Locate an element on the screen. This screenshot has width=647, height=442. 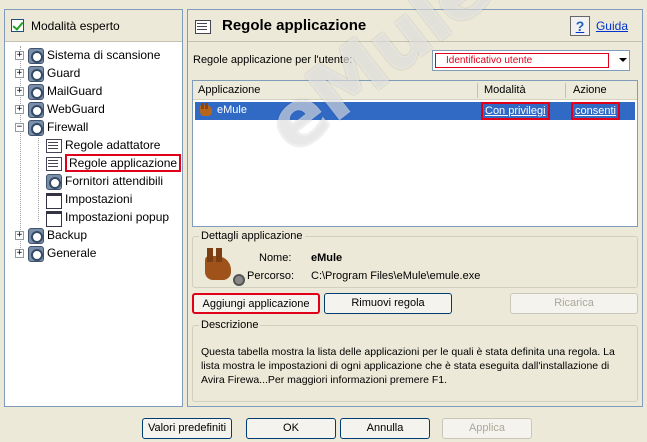
help-label: Guida is located at coordinates (612, 26).